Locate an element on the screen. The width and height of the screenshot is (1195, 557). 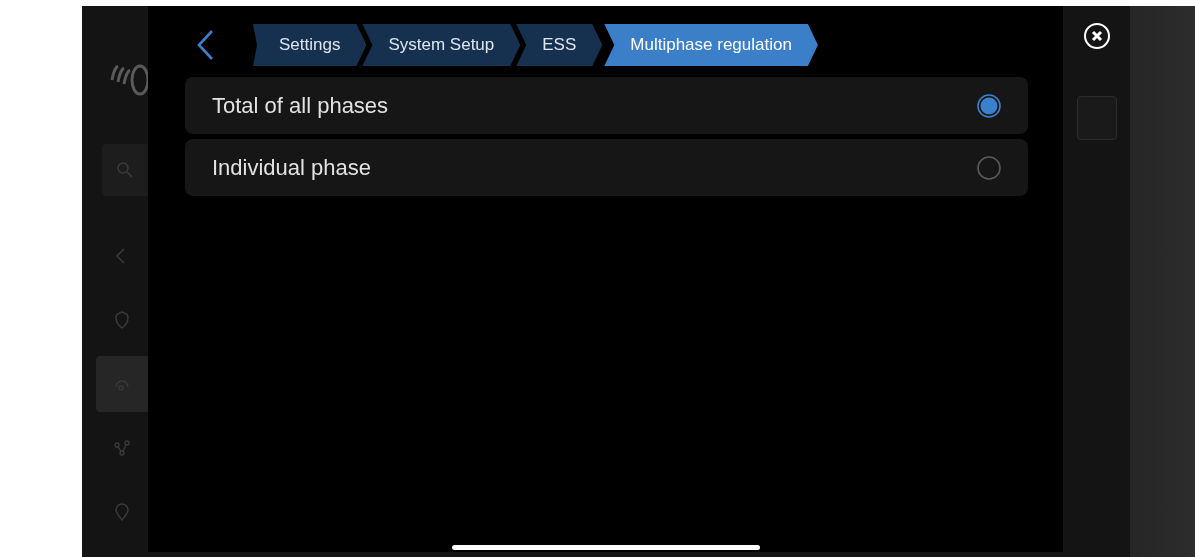
option-label: Individual phase is located at coordinates (291, 167).